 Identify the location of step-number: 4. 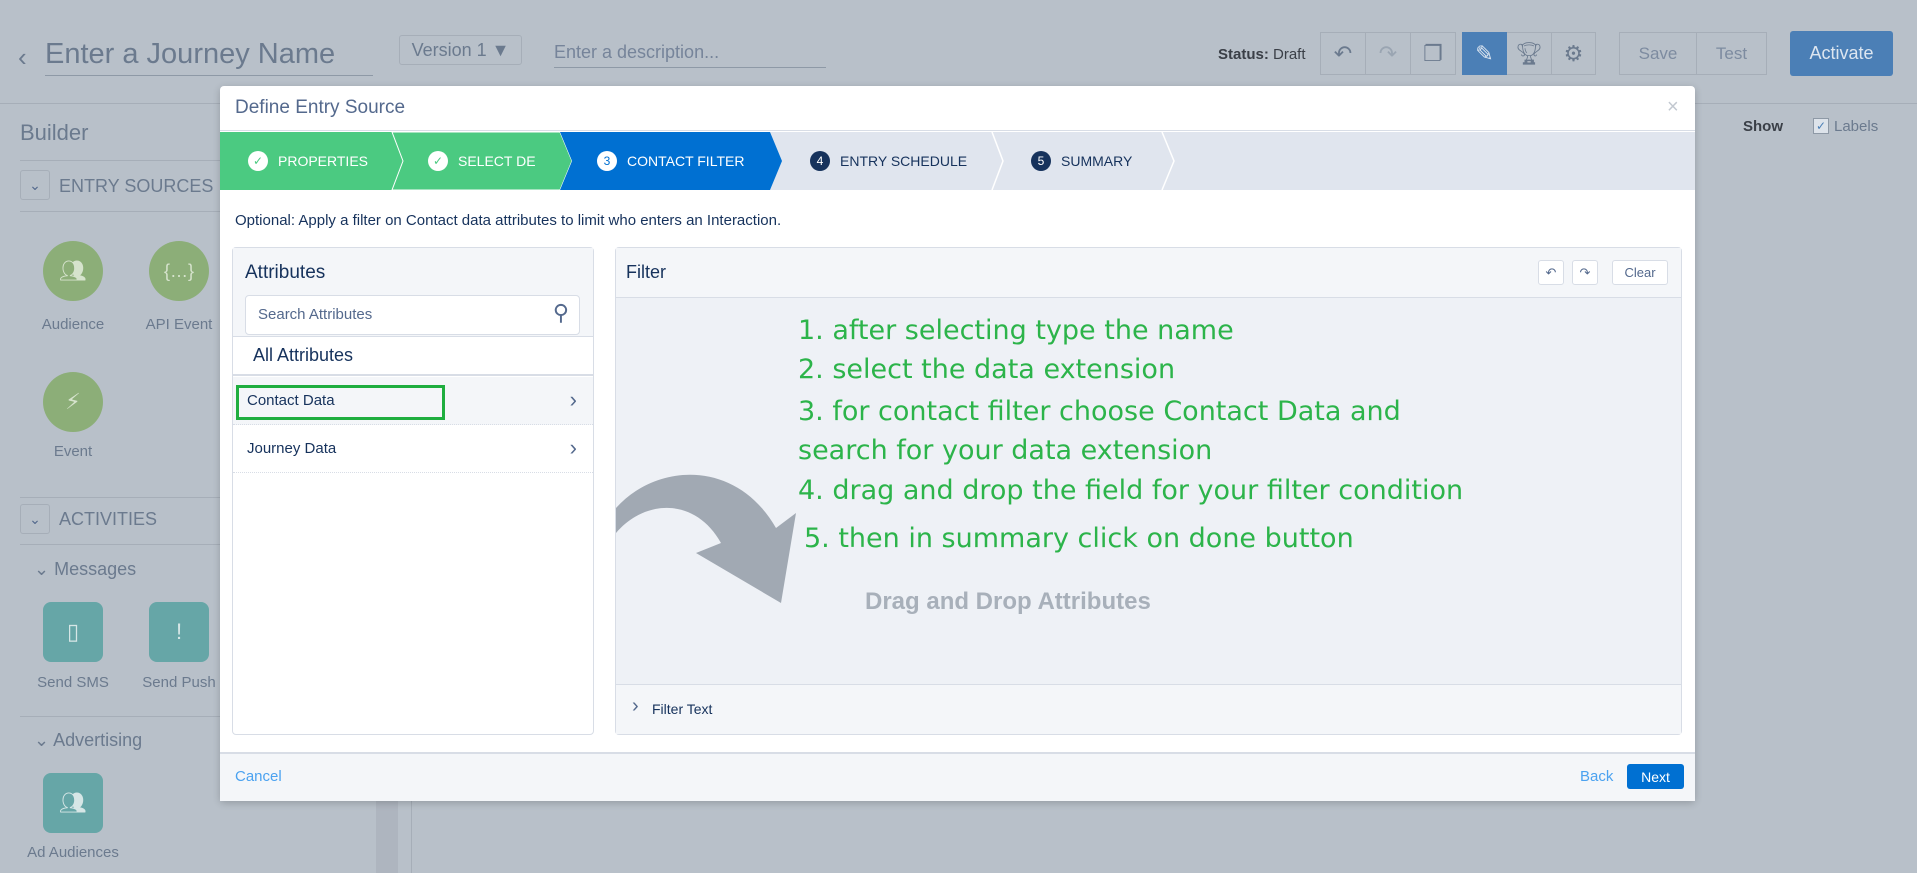
(820, 161).